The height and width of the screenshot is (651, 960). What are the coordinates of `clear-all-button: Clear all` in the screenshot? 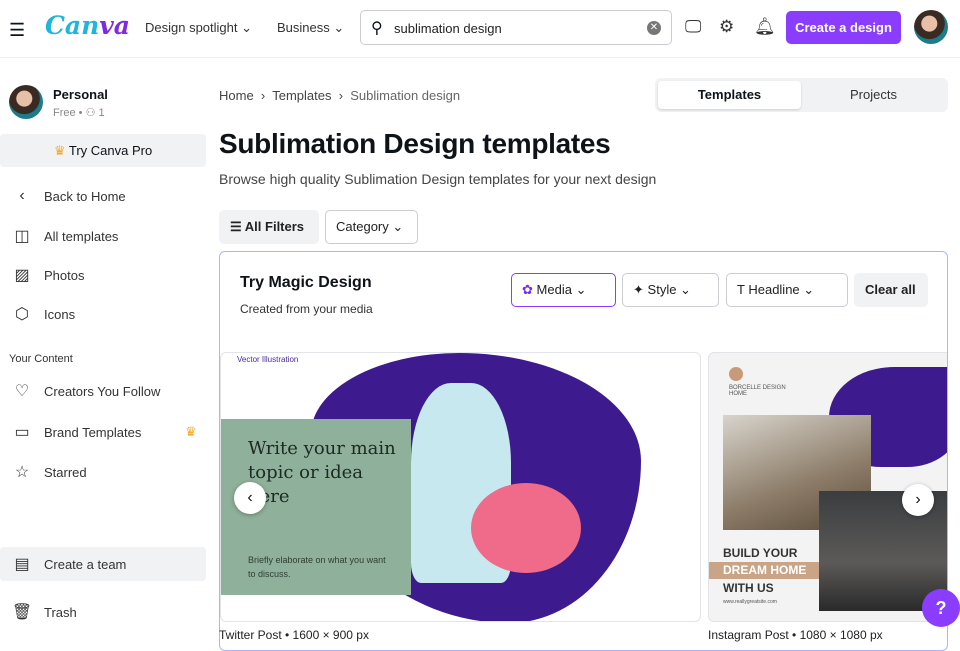 It's located at (891, 290).